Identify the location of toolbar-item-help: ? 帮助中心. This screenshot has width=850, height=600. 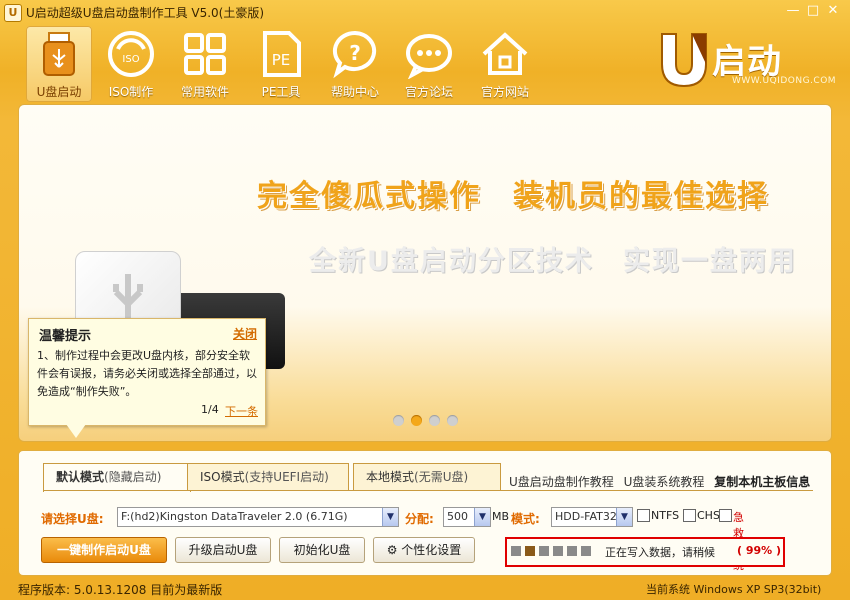
(355, 64).